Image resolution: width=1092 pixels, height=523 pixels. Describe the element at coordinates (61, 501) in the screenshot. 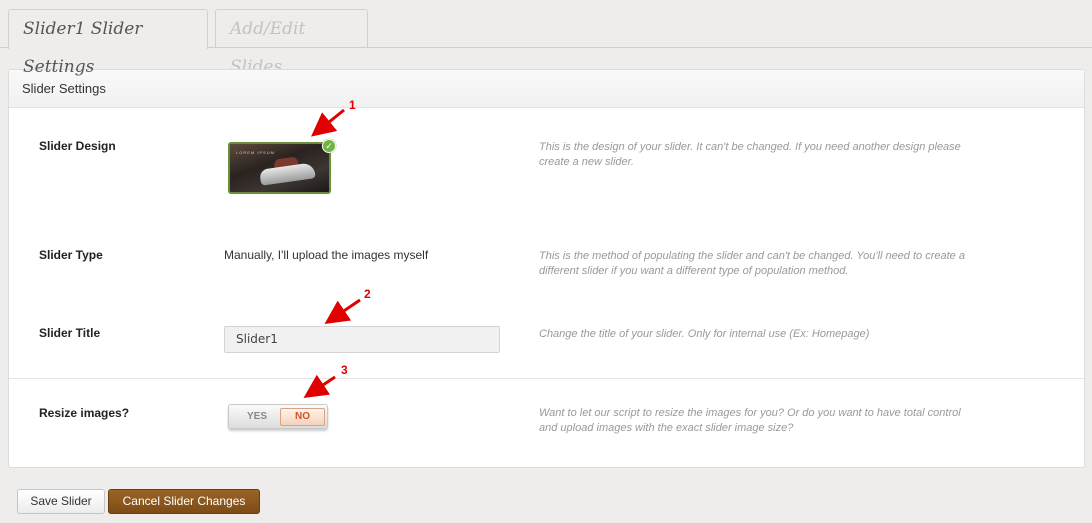

I see `save-slider-button: Save Slider` at that location.